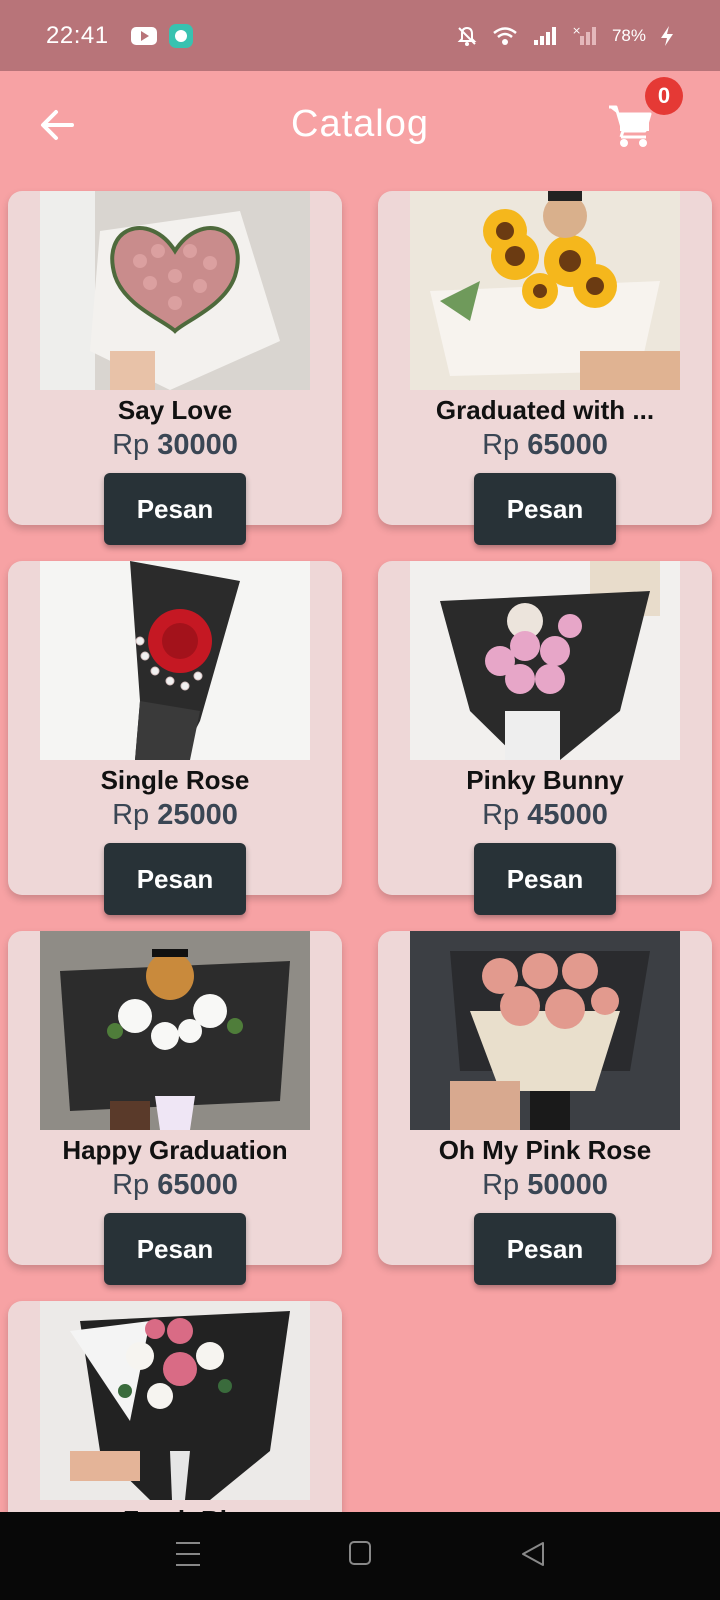 The image size is (720, 1600). Describe the element at coordinates (585, 36) in the screenshot. I see `signal-x-icon: ×` at that location.